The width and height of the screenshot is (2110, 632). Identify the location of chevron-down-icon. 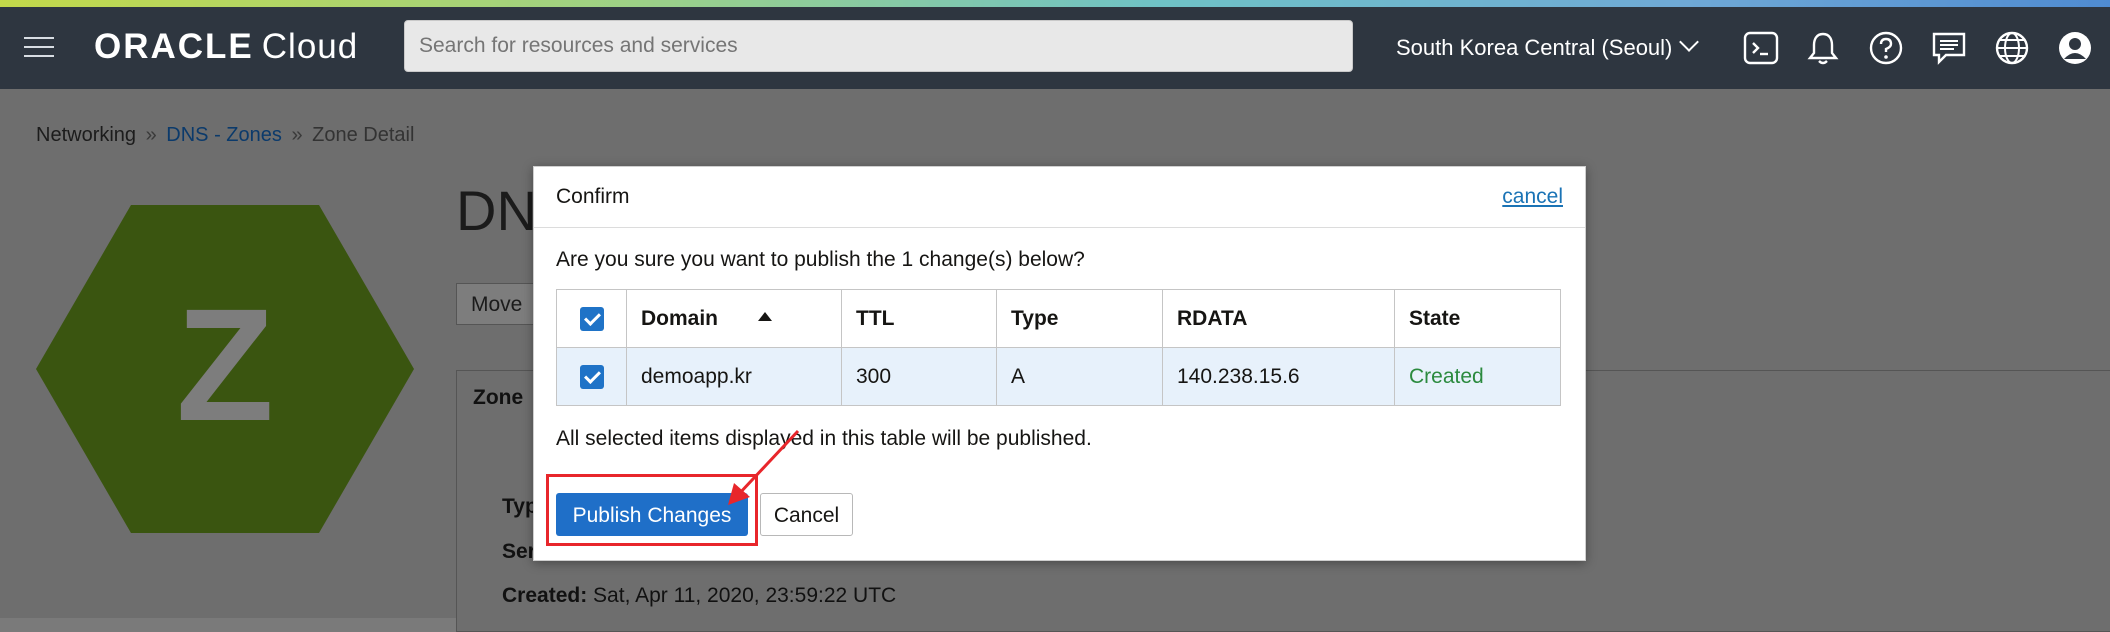
(1689, 42).